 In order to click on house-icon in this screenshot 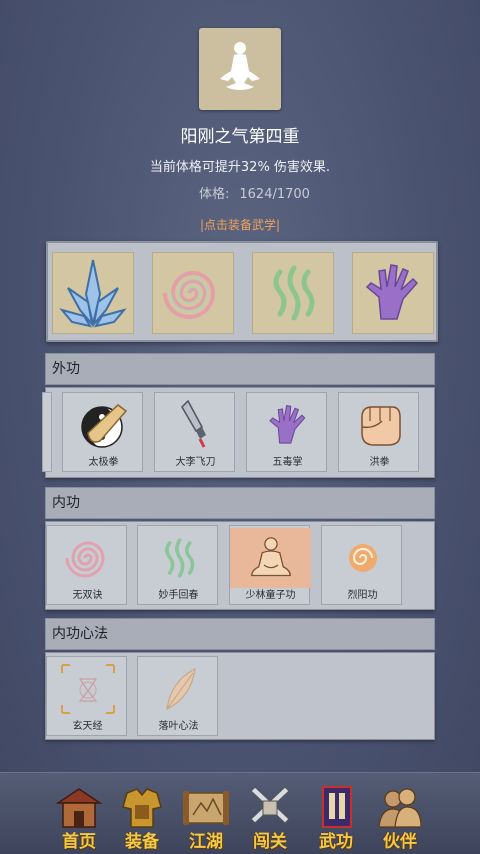, I will do `click(79, 808)`.